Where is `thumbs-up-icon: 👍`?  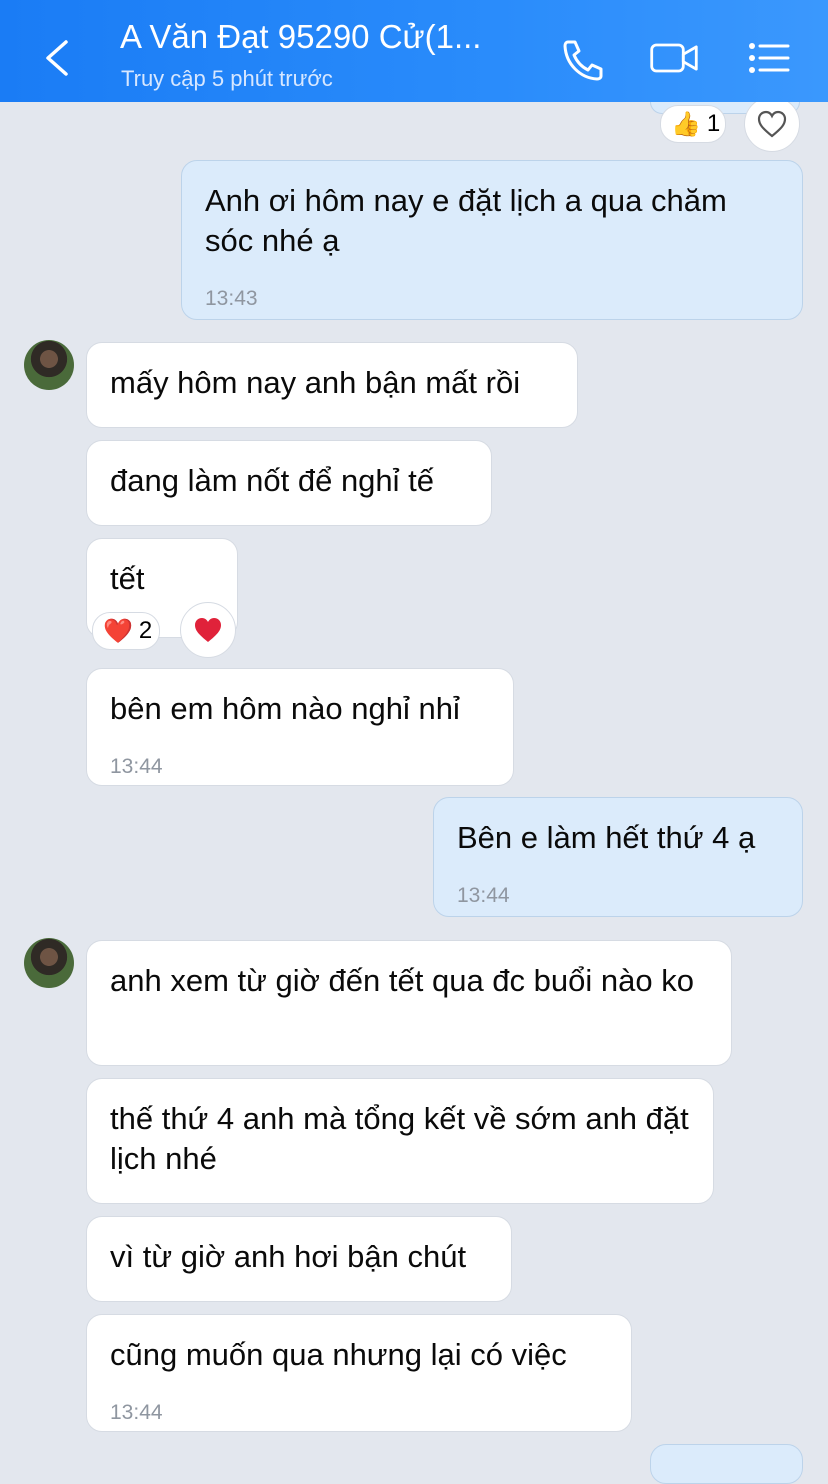 thumbs-up-icon: 👍 is located at coordinates (686, 124).